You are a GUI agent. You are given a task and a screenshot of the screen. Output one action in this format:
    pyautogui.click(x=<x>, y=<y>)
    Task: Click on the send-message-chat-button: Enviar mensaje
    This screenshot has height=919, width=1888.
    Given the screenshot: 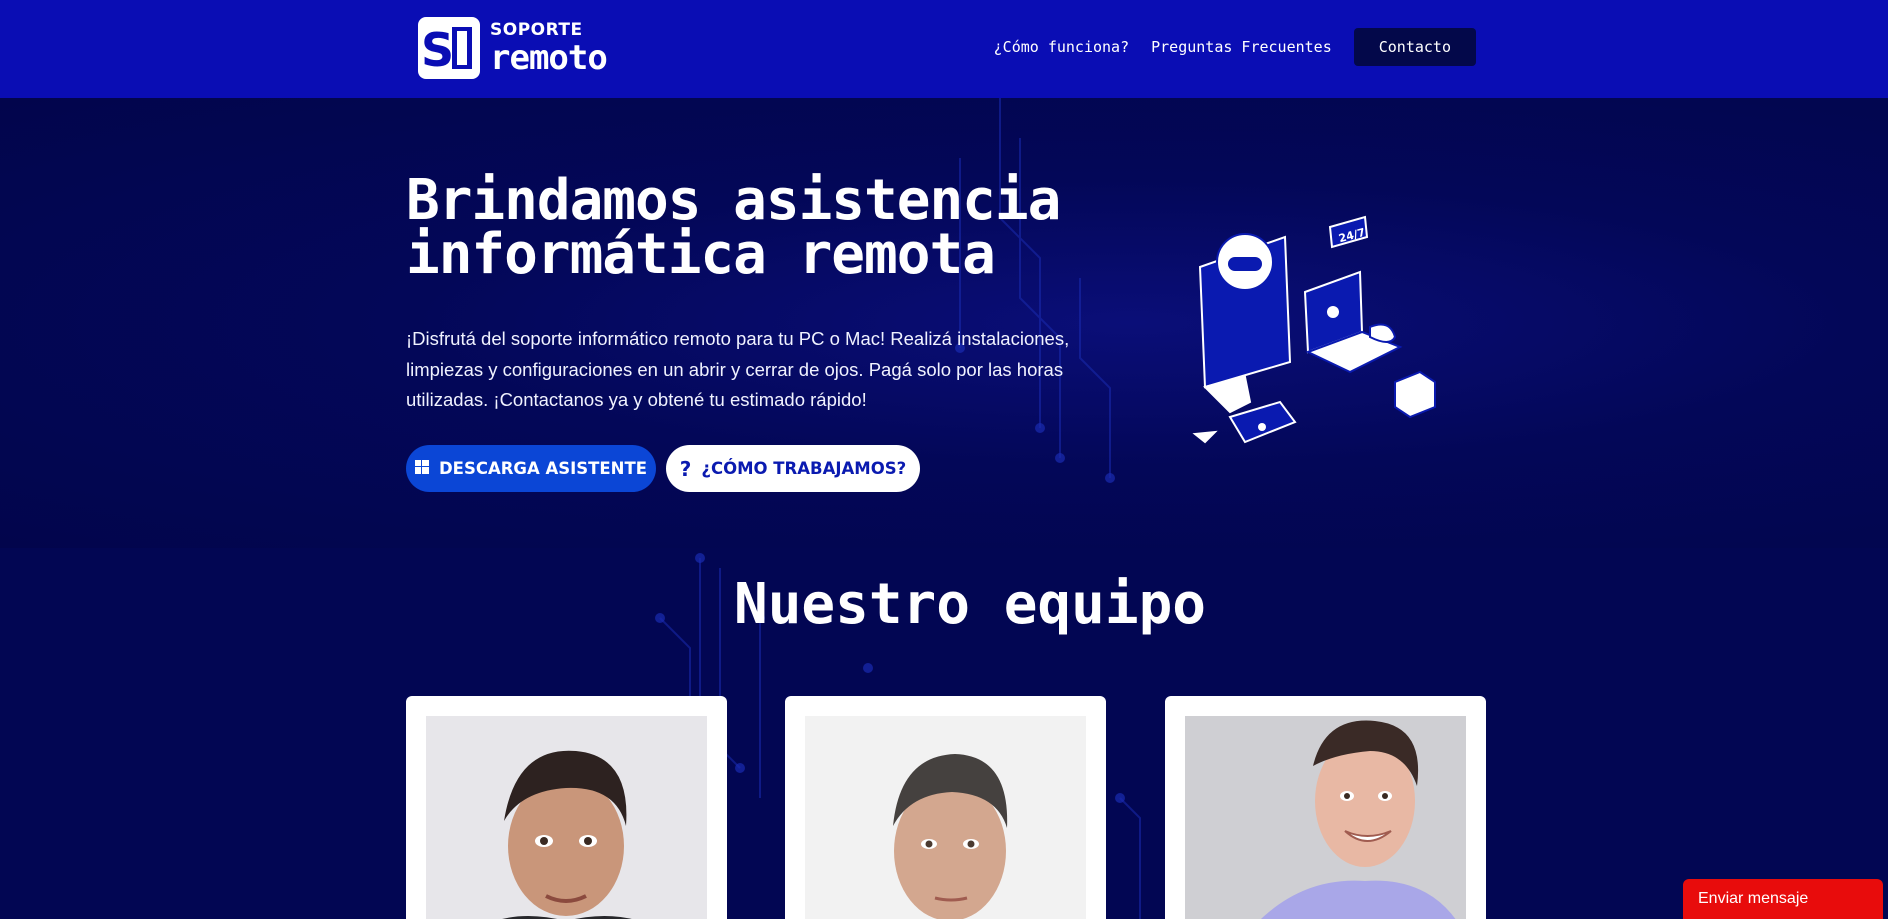 What is the action you would take?
    pyautogui.click(x=1783, y=899)
    